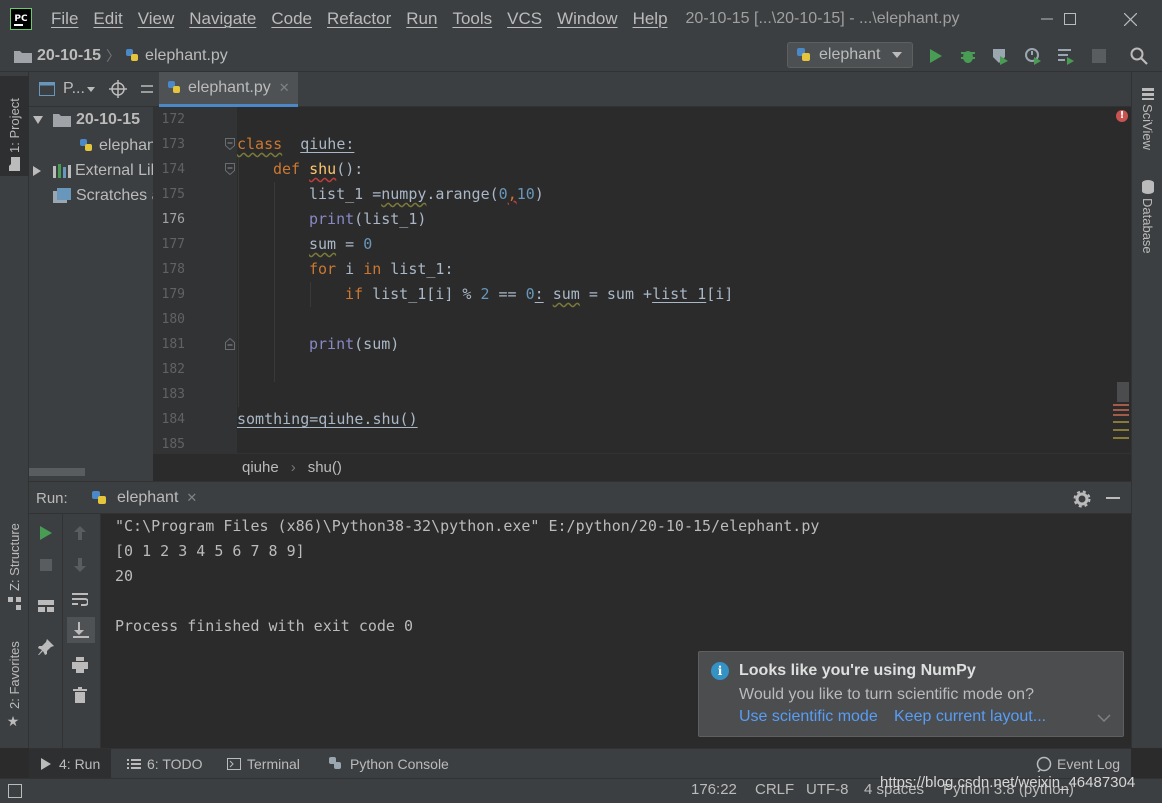  I want to click on error-indicator-icon: !, so click(1122, 116).